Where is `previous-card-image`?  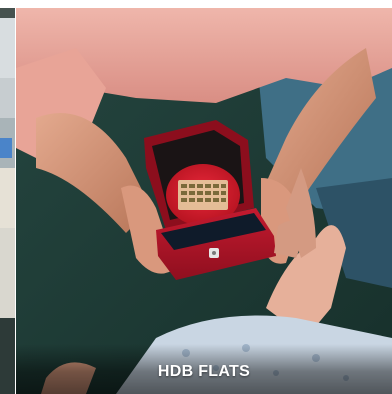 previous-card-image is located at coordinates (7, 201).